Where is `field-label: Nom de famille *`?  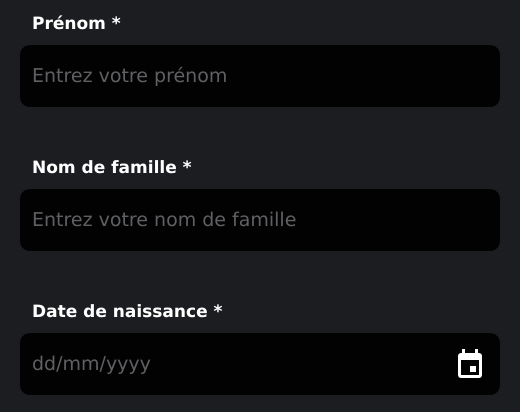
field-label: Nom de famille * is located at coordinates (112, 168).